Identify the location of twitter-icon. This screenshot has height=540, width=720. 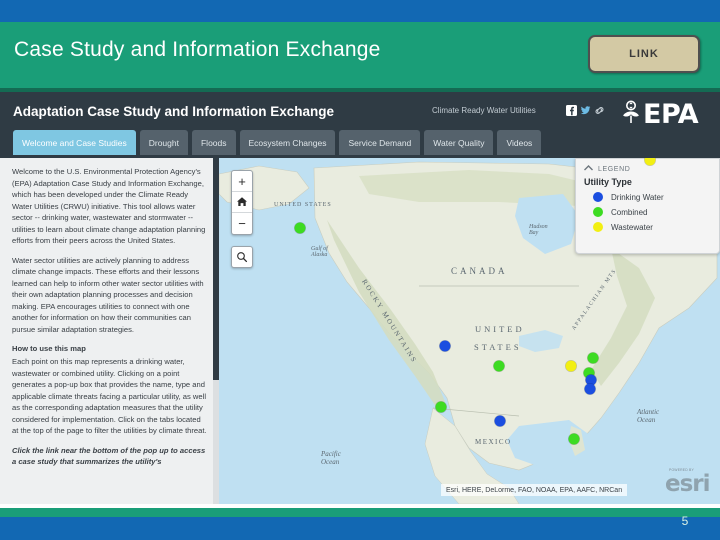
(585, 110).